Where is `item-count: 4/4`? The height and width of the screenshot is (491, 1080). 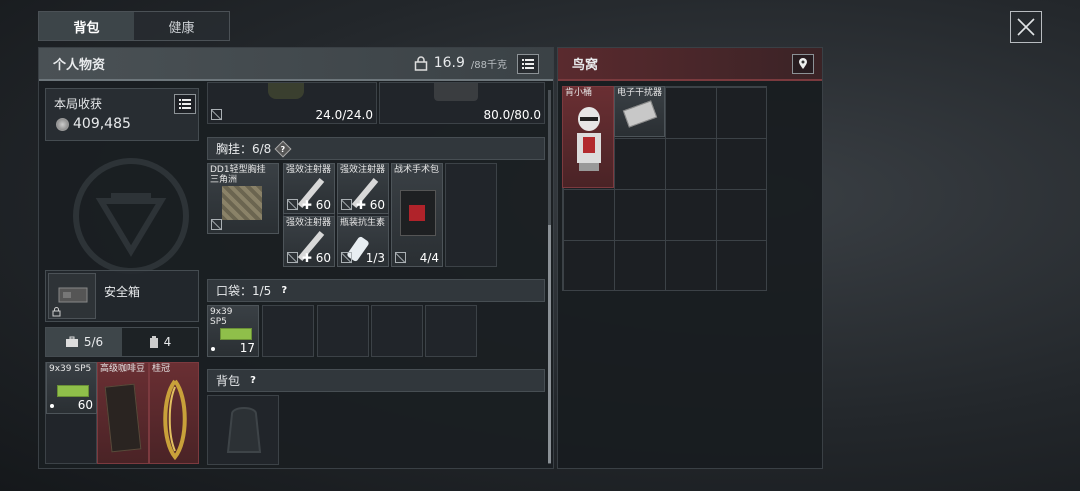
item-count: 4/4 is located at coordinates (429, 258).